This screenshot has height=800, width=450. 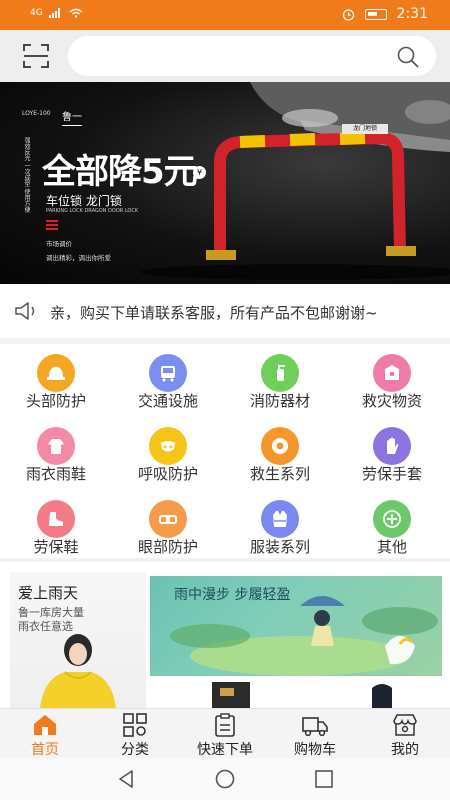 What do you see at coordinates (59, 244) in the screenshot?
I see `banner-market-line1: 市场调价` at bounding box center [59, 244].